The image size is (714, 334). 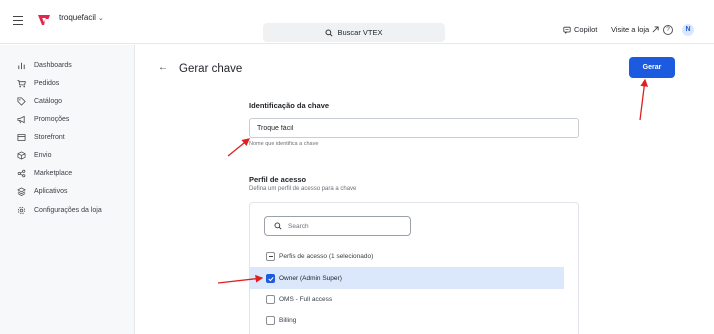 I want to click on profile-option-label: OMS - Full access, so click(x=306, y=299).